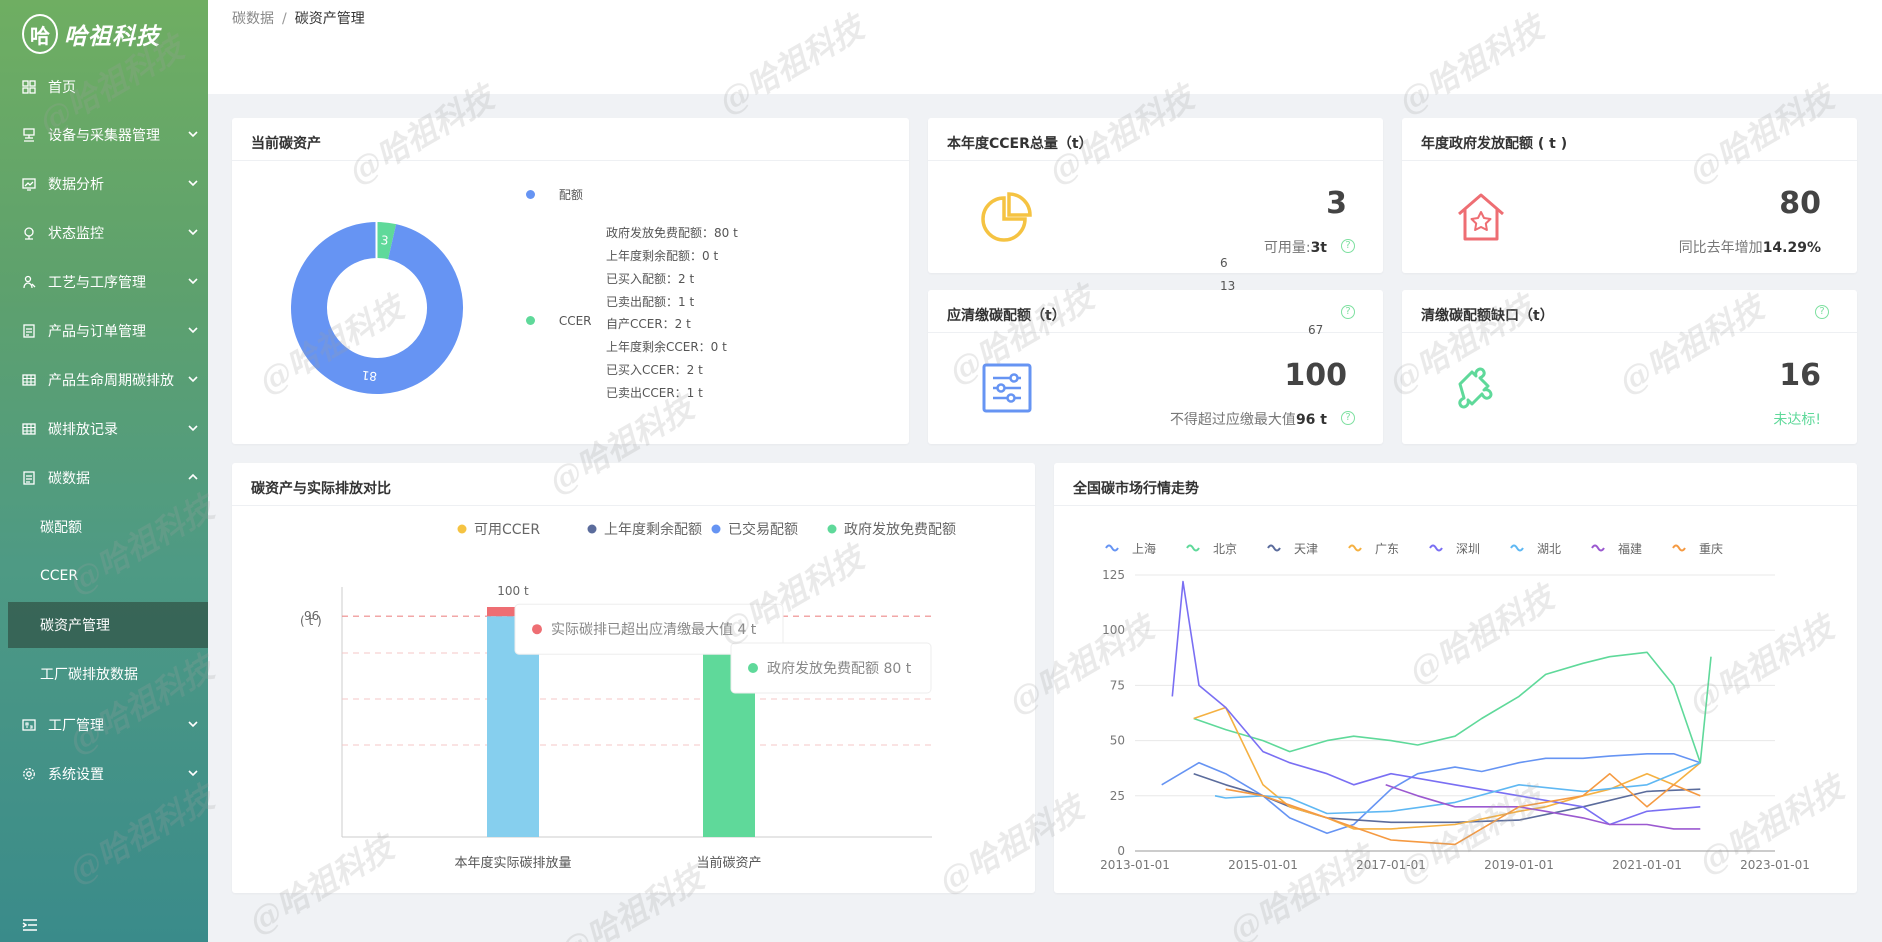 The width and height of the screenshot is (1882, 942). What do you see at coordinates (1117, 685) in the screenshot?
I see `y-tick-label: 75` at bounding box center [1117, 685].